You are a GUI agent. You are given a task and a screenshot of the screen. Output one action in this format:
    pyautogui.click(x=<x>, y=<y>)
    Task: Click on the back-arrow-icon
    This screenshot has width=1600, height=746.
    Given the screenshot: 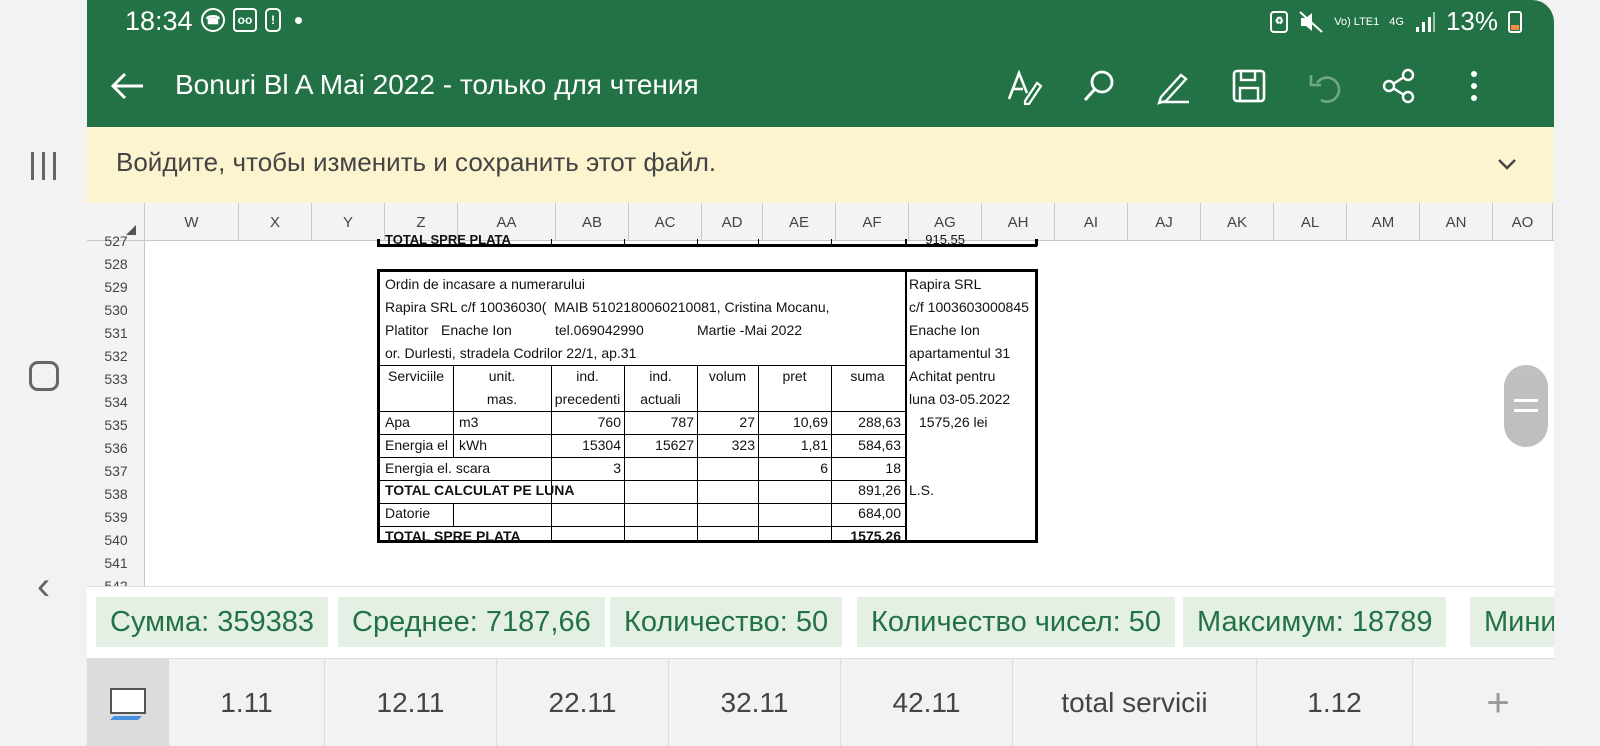 What is the action you would take?
    pyautogui.click(x=127, y=86)
    